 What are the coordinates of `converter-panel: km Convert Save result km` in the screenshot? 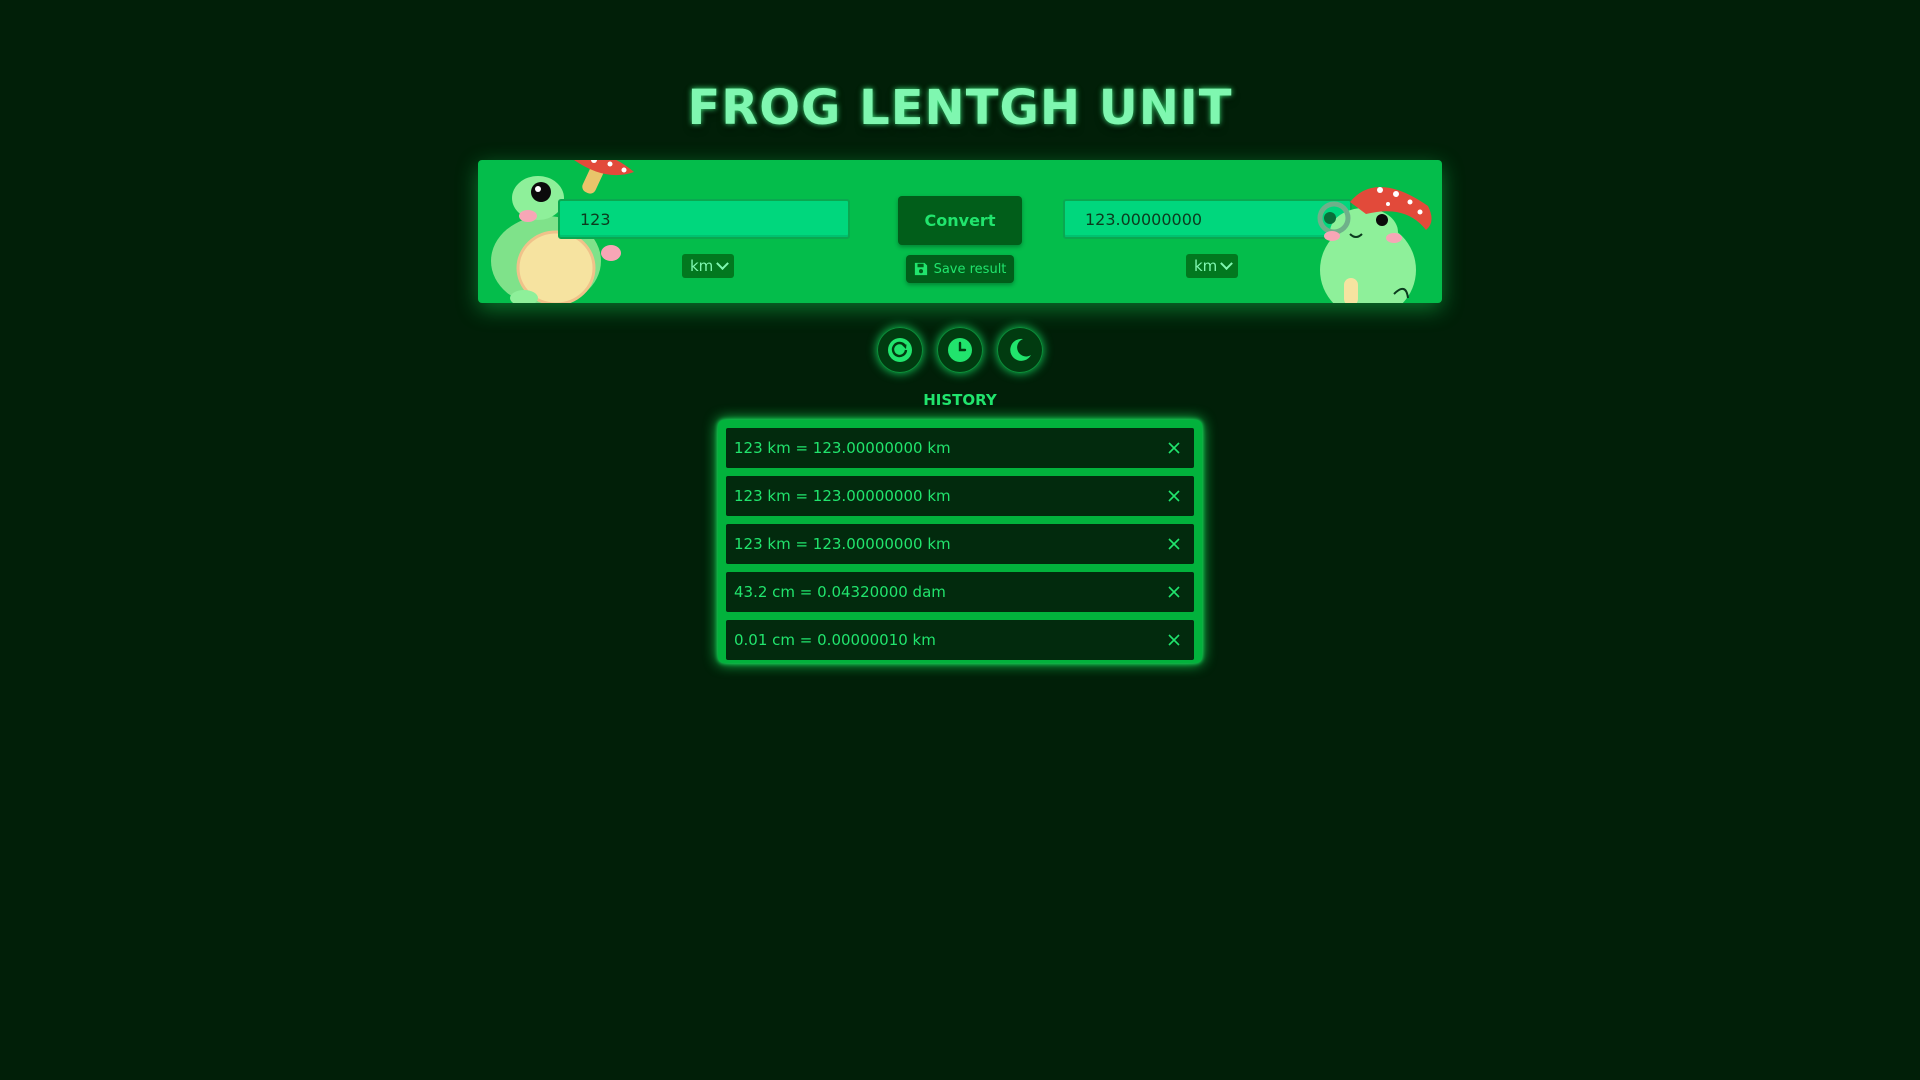 It's located at (960, 231).